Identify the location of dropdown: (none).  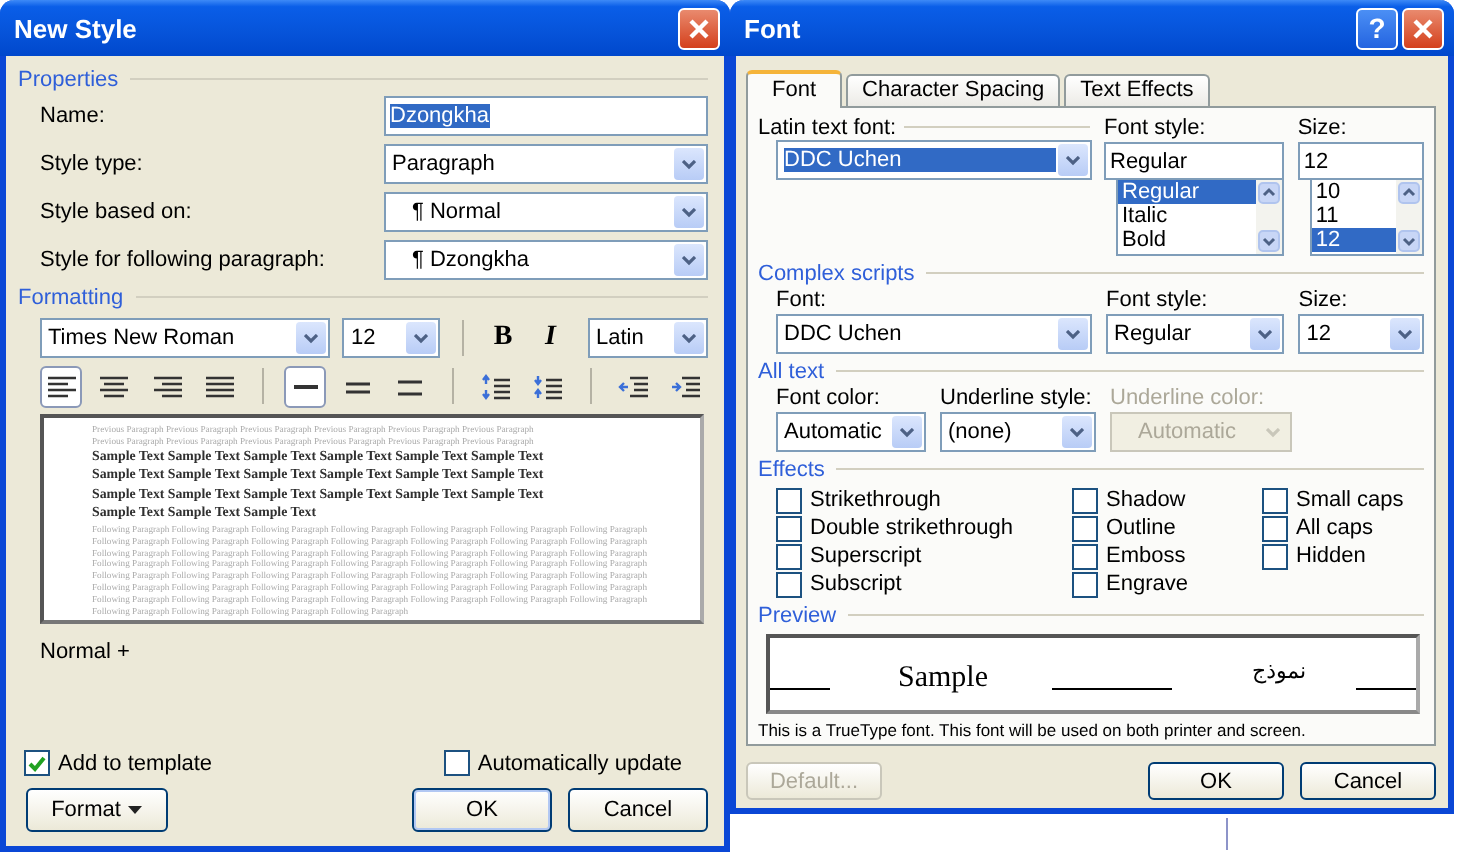
(1018, 432).